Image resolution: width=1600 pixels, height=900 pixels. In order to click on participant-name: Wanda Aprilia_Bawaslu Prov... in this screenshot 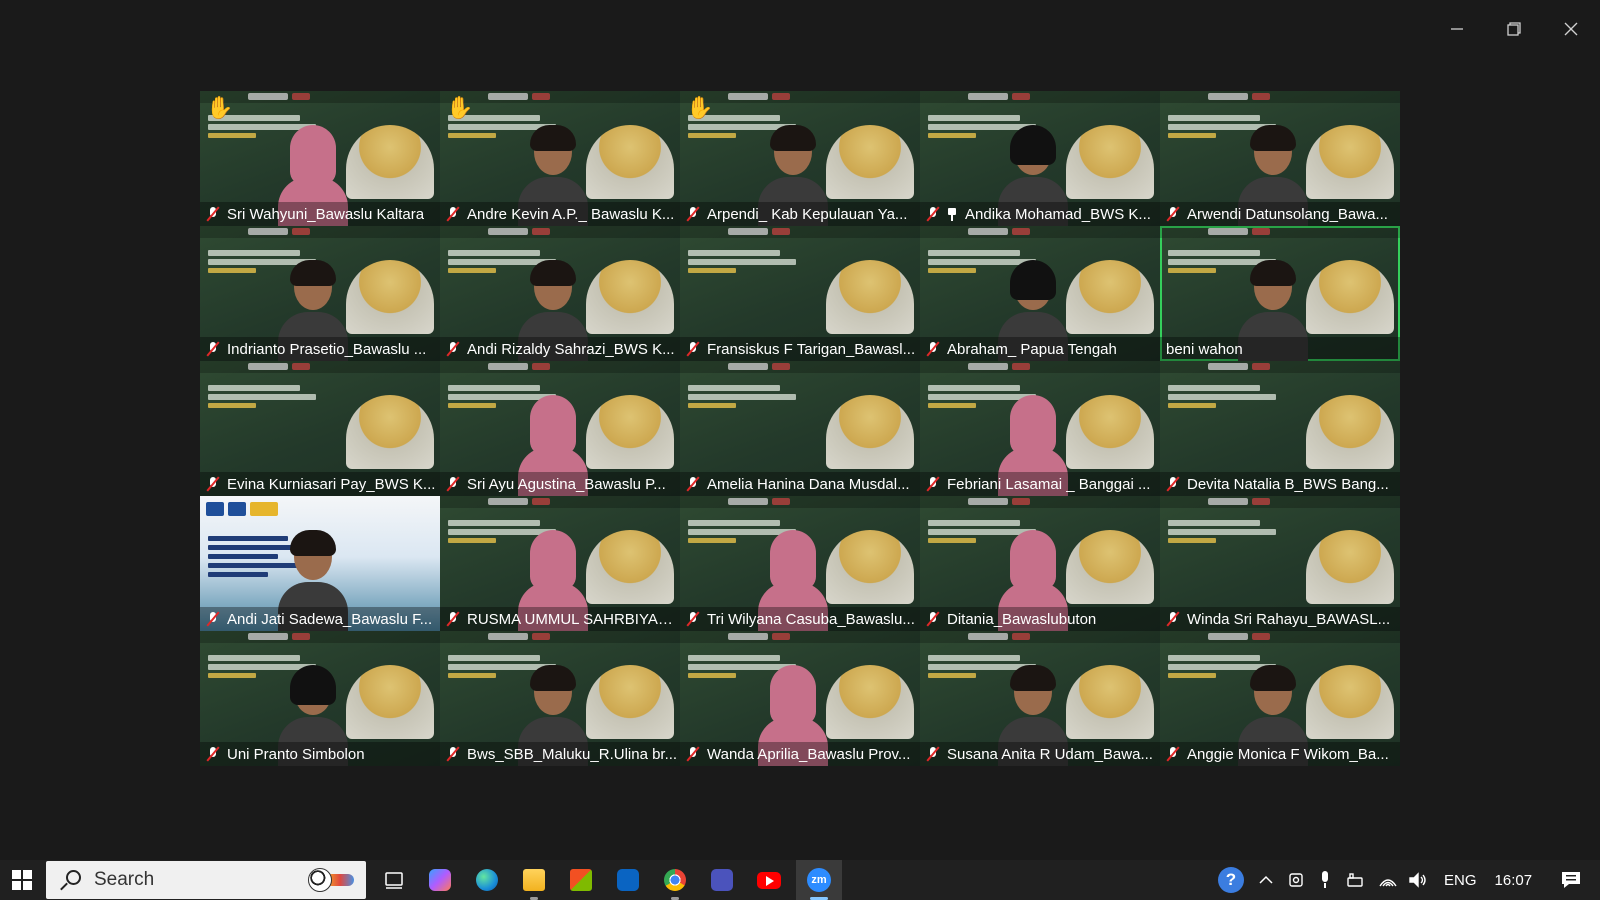, I will do `click(809, 754)`.